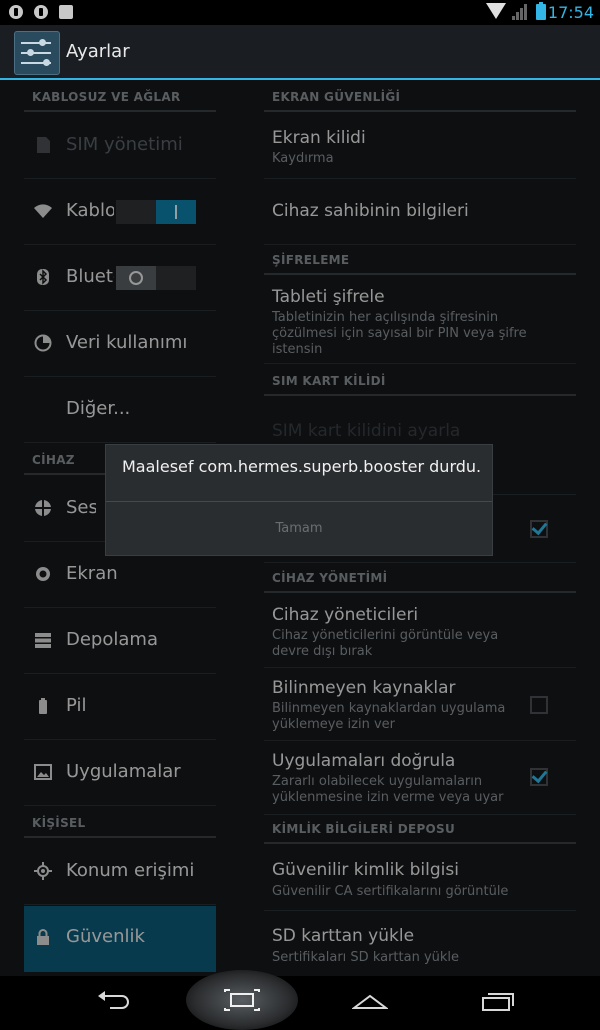 This screenshot has width=600, height=1030. Describe the element at coordinates (66, 12) in the screenshot. I see `download-icon` at that location.